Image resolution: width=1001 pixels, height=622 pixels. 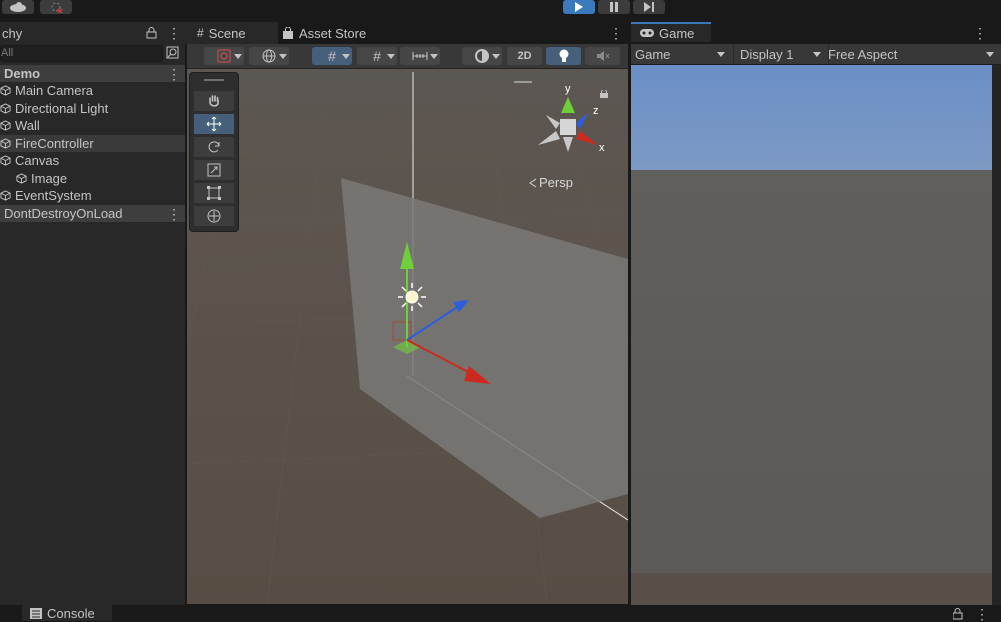 I want to click on scene-toolbar: # # 2D, so click(x=407, y=56).